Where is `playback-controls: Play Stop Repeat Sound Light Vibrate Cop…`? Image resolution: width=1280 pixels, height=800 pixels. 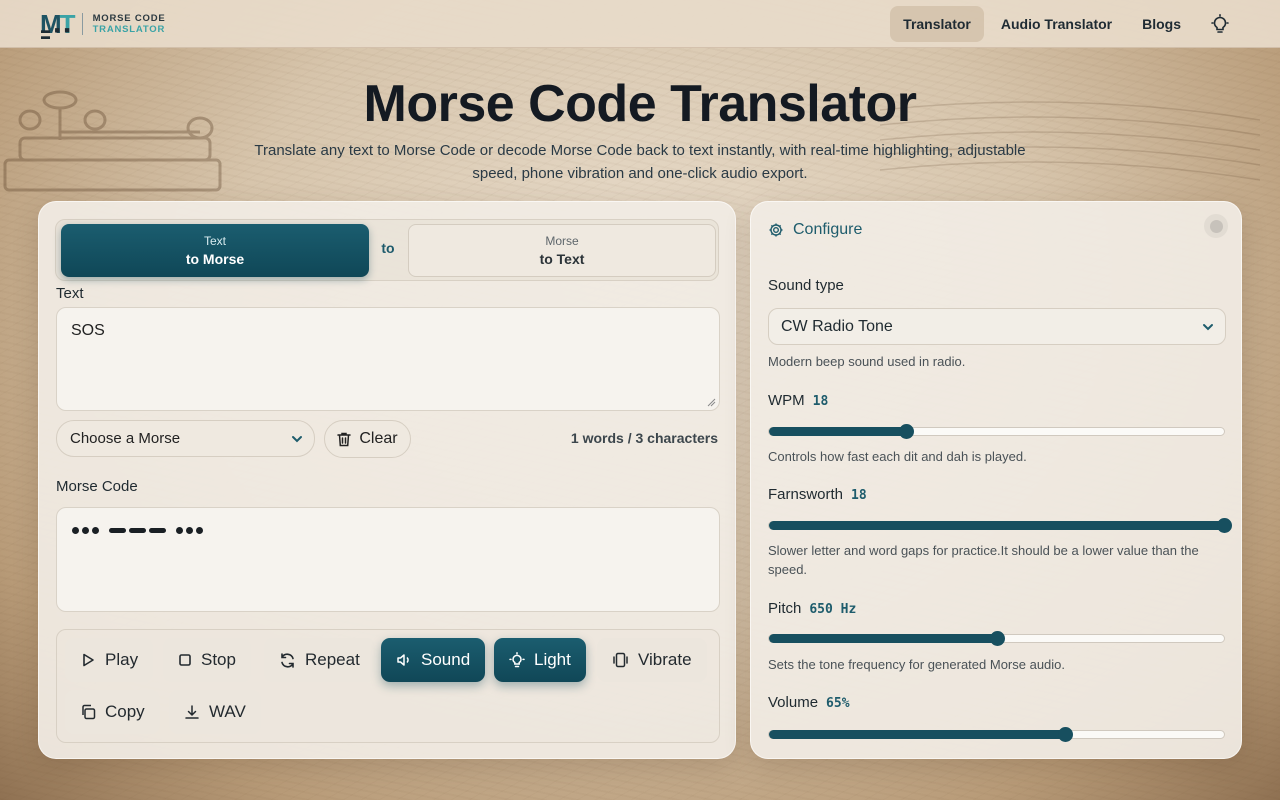
playback-controls: Play Stop Repeat Sound Light Vibrate Cop… is located at coordinates (388, 686).